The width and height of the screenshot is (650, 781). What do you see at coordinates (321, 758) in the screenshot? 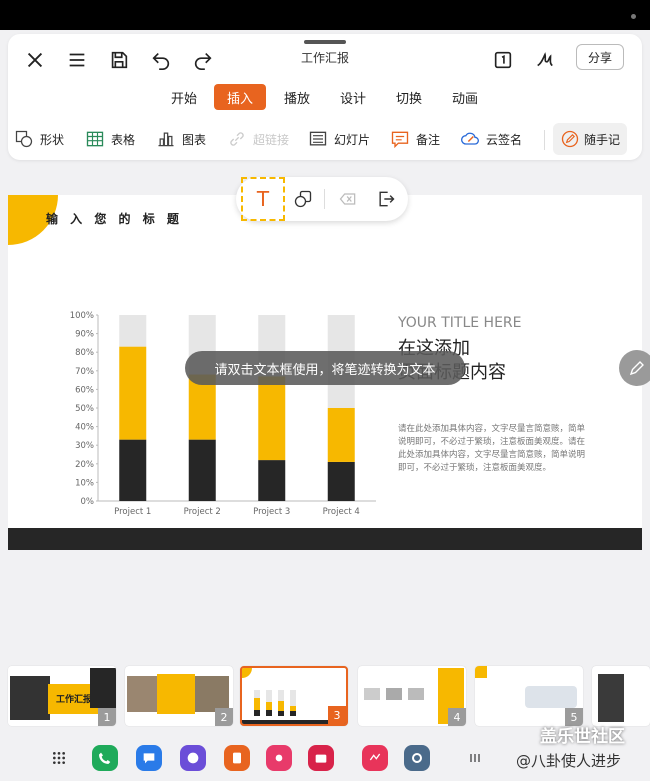
I see `camera-app-icon` at bounding box center [321, 758].